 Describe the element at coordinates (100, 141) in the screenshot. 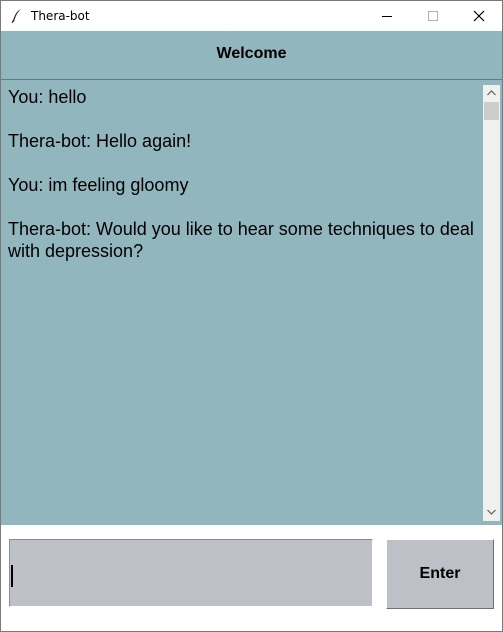

I see `chat-message: Thera-bot: Hello again!` at that location.